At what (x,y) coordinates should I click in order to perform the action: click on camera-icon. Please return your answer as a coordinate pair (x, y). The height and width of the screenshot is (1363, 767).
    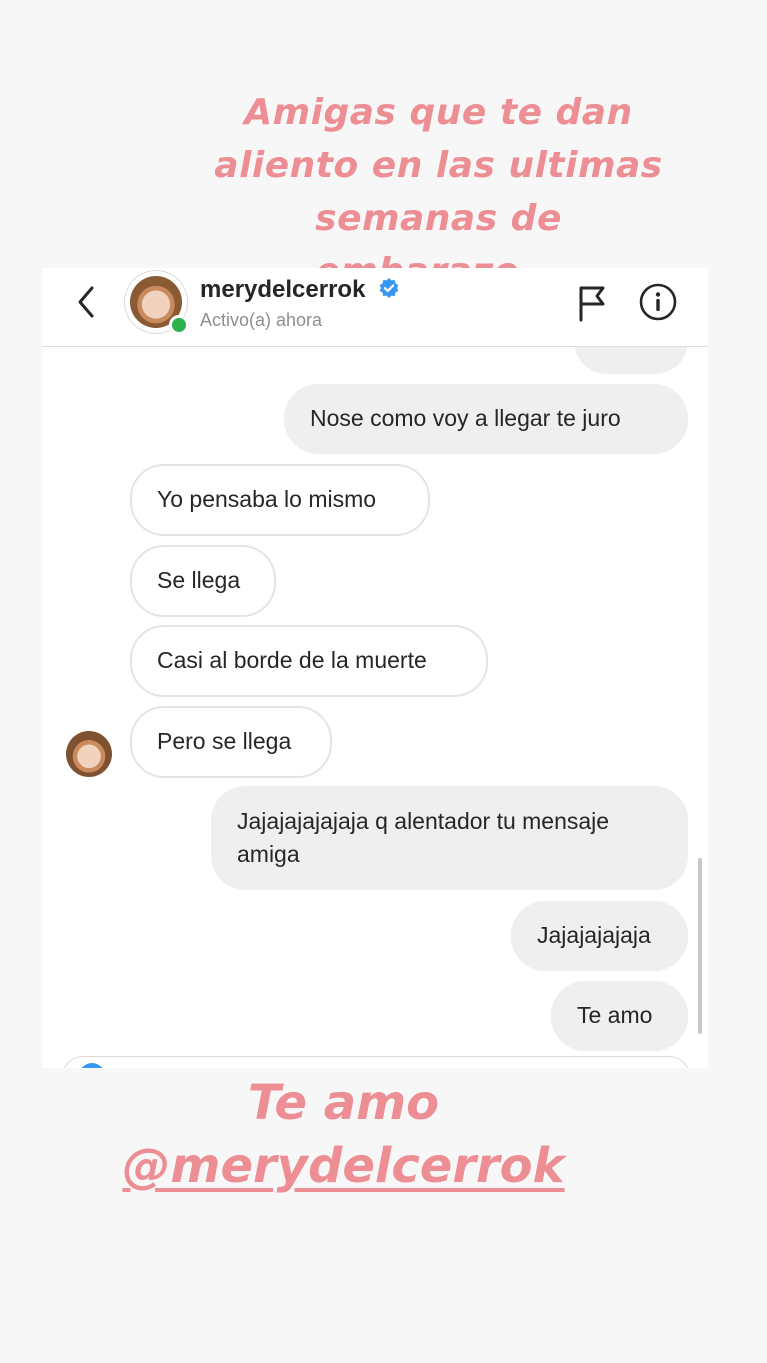
    Looking at the image, I should click on (92, 1065).